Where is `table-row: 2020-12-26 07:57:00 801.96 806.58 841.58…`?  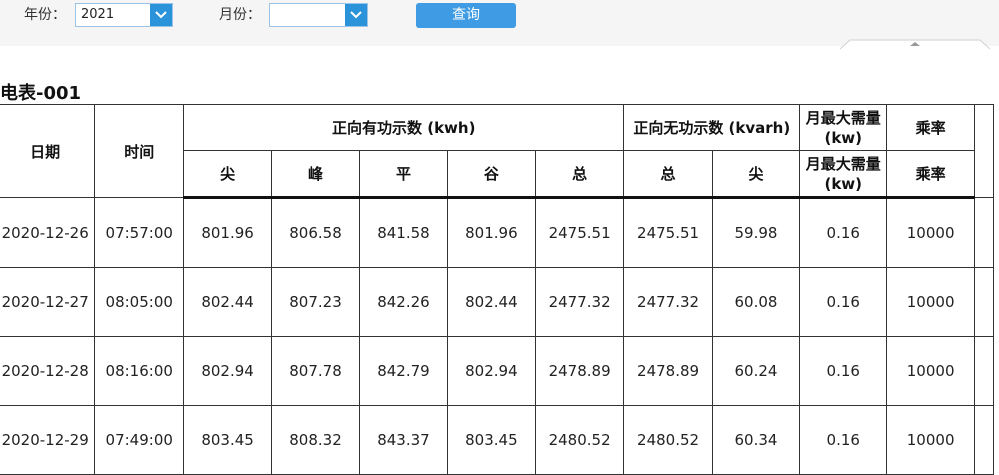 table-row: 2020-12-26 07:57:00 801.96 806.58 841.58… is located at coordinates (497, 232).